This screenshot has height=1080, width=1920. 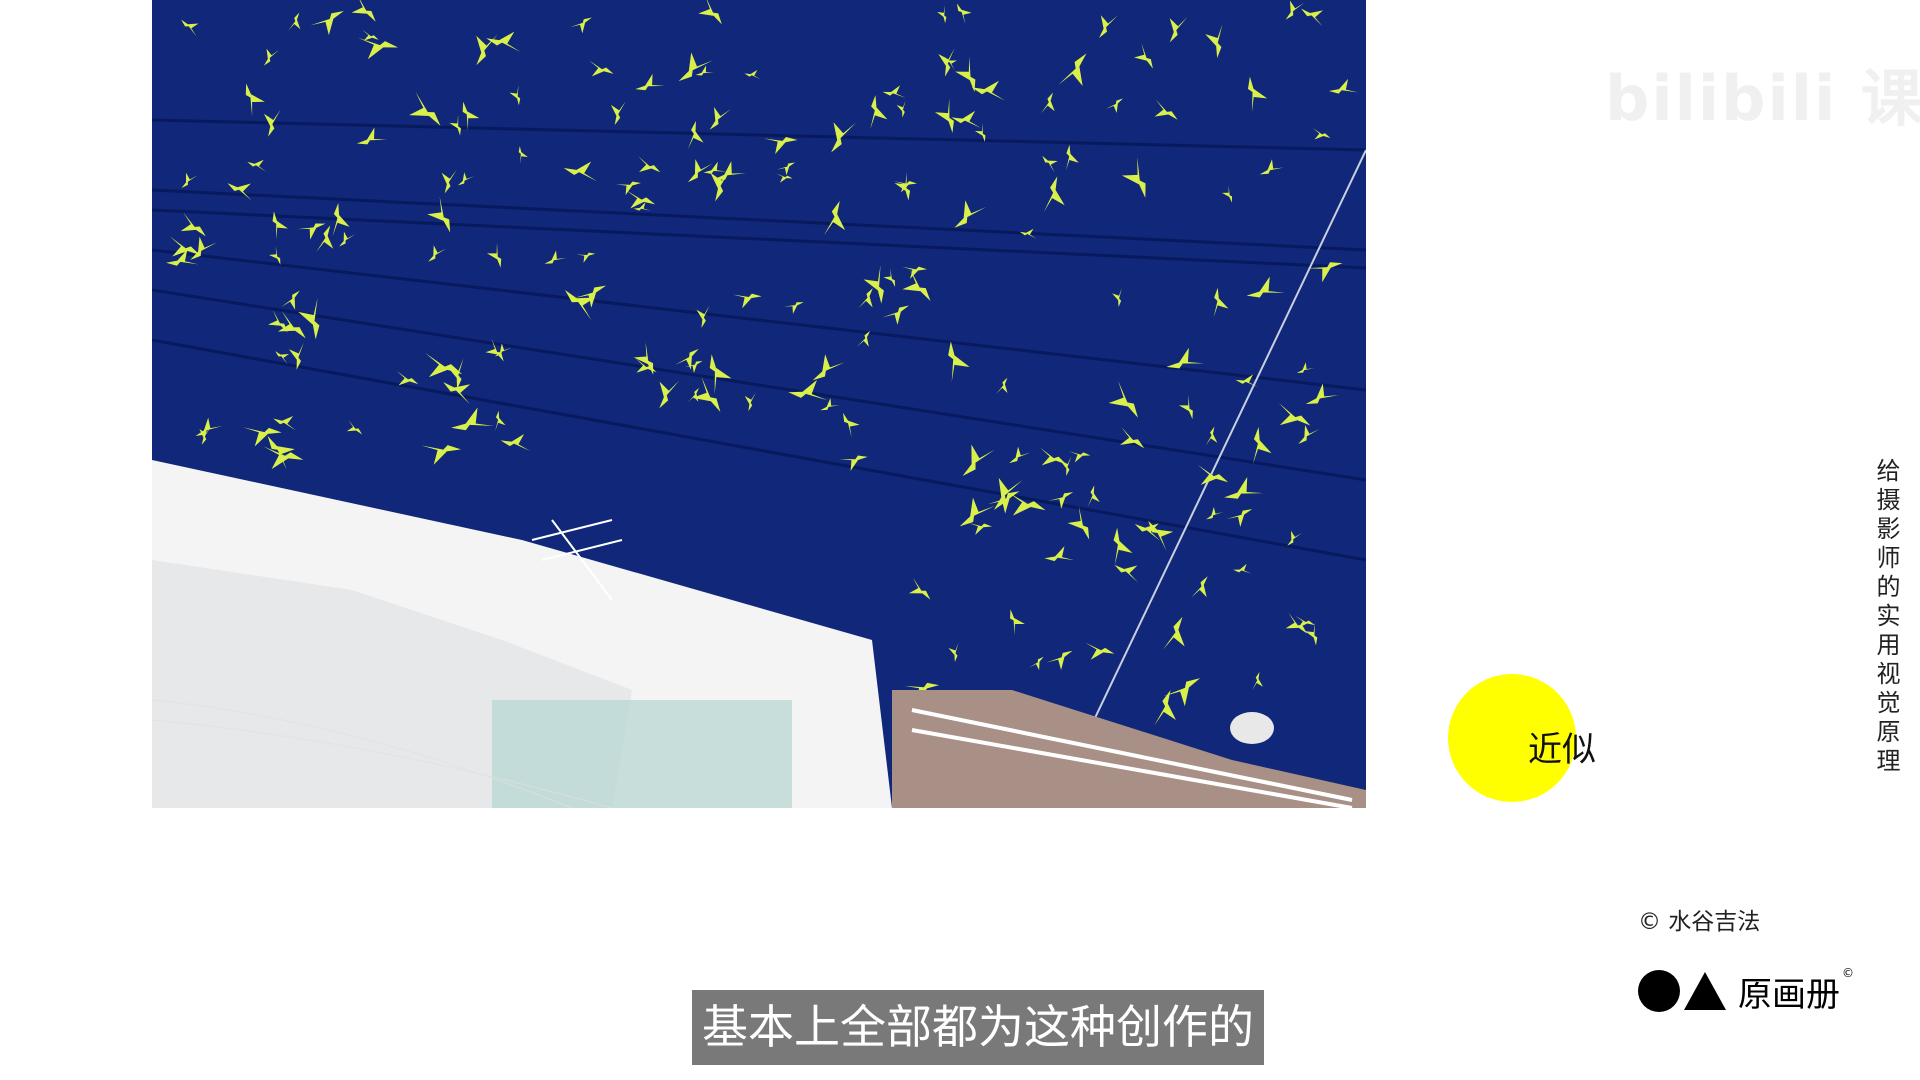 What do you see at coordinates (1848, 973) in the screenshot?
I see `copyright-mark: ©` at bounding box center [1848, 973].